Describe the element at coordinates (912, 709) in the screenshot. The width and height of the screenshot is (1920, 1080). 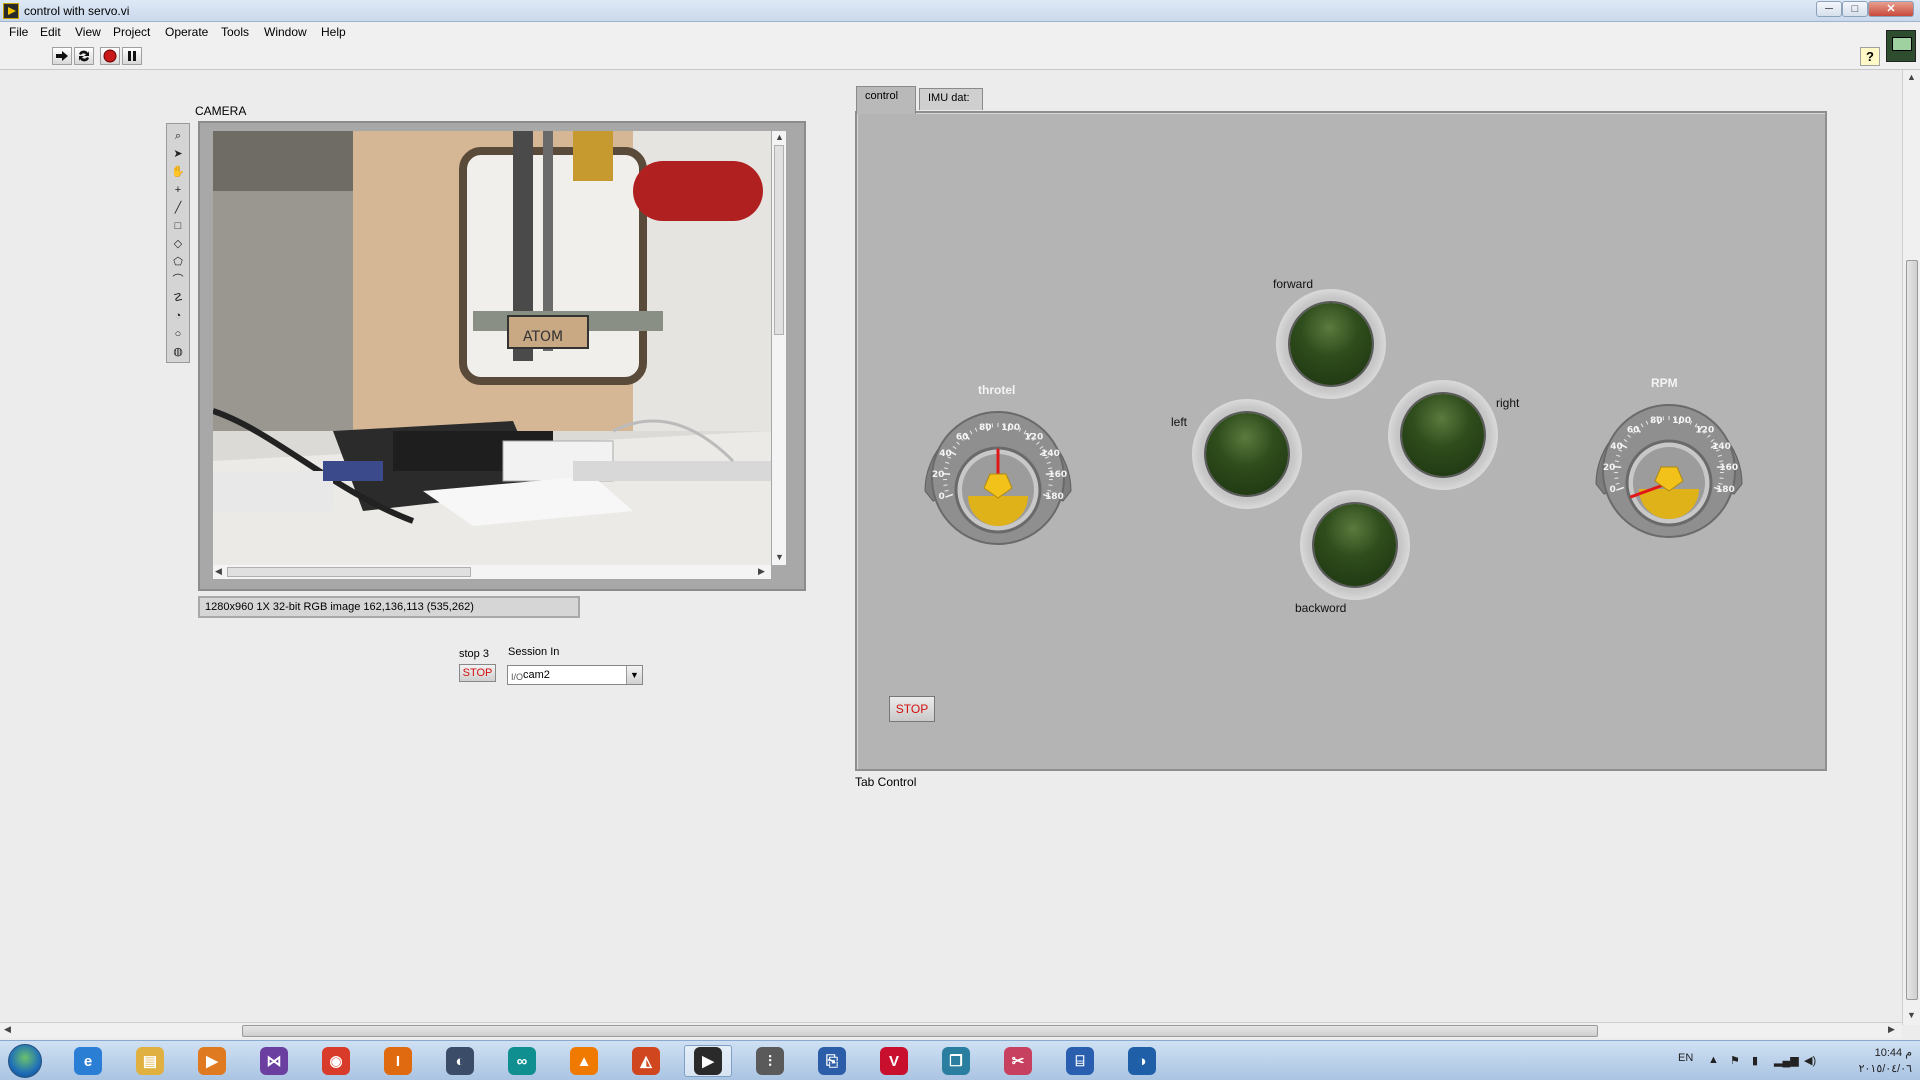
I see `stop-button: STOP` at that location.